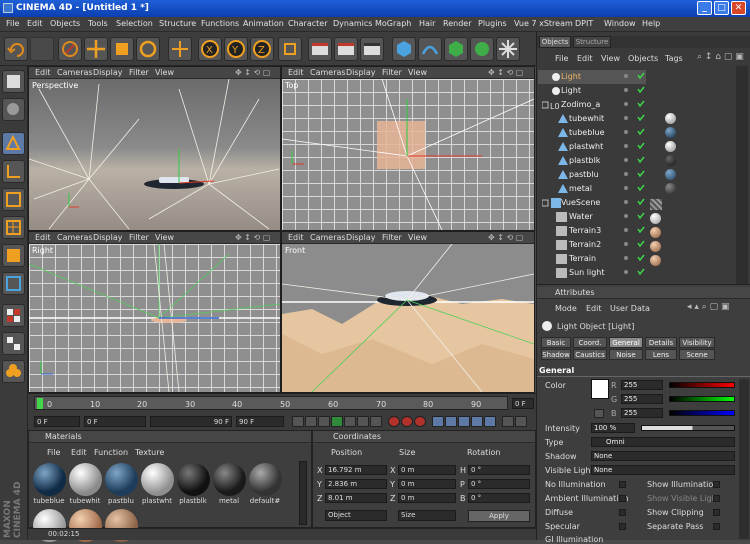 This screenshot has height=544, width=750. What do you see at coordinates (407, 421) in the screenshot?
I see `autokey-icon` at bounding box center [407, 421].